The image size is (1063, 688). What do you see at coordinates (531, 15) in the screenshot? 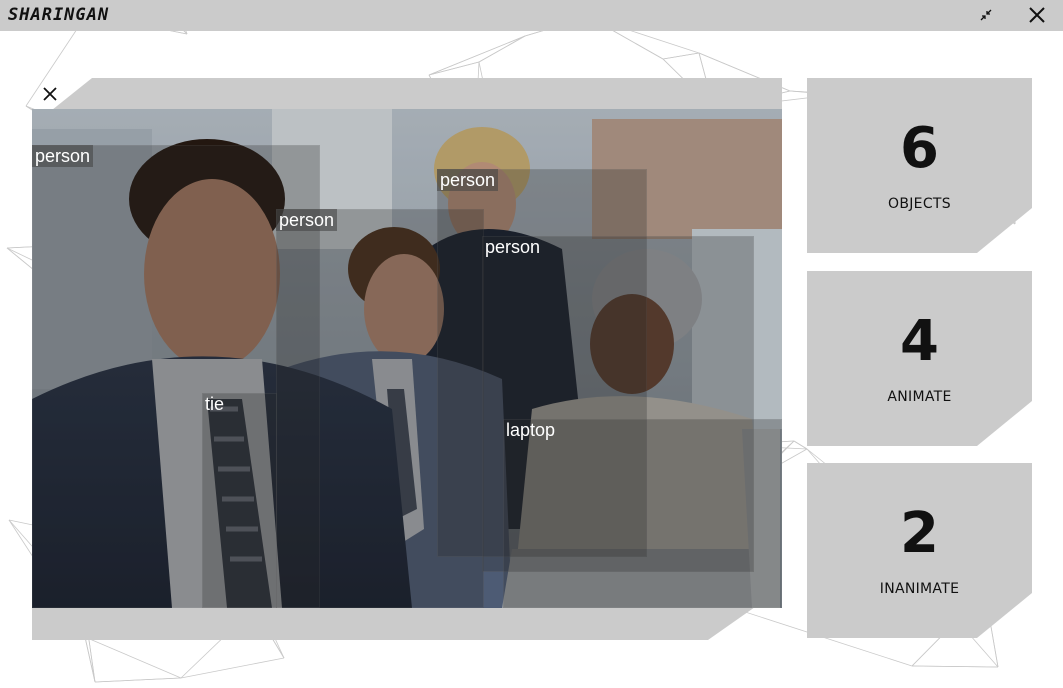
I see `title-bar: SHARINGAN` at bounding box center [531, 15].